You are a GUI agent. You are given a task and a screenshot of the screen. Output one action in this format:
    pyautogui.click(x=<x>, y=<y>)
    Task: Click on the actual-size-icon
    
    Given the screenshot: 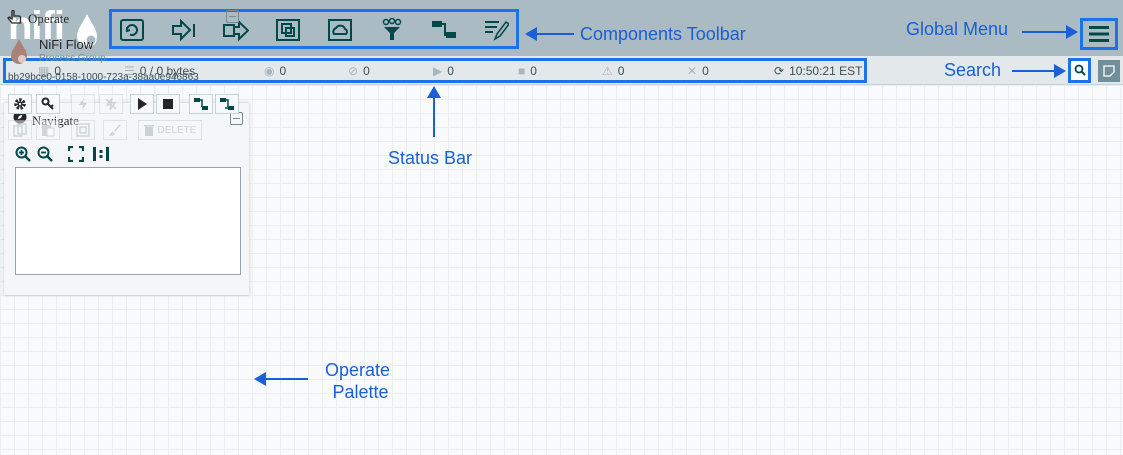 What is the action you would take?
    pyautogui.click(x=101, y=154)
    